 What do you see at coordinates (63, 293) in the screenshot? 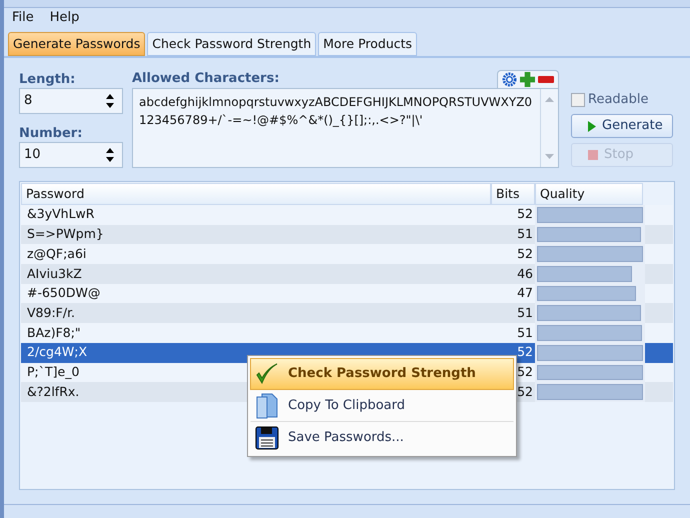
I see `password-cell-text: #-650DW@` at bounding box center [63, 293].